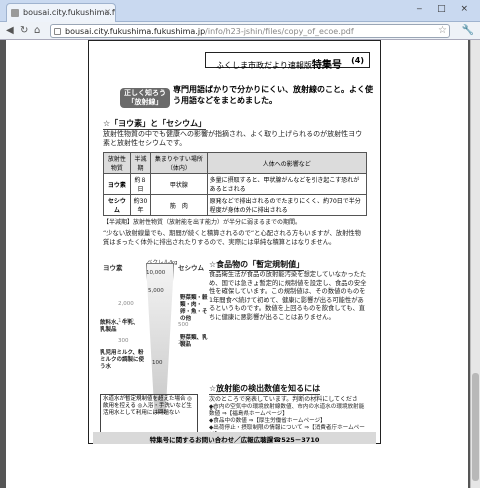 This screenshot has height=488, width=480. Describe the element at coordinates (265, 389) in the screenshot. I see `section-title-detection: ☆放射能の検出数値を知るには` at that location.